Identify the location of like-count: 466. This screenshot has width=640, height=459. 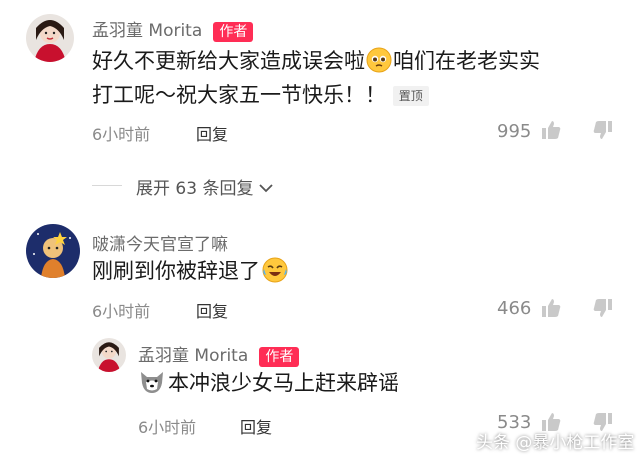
(514, 308).